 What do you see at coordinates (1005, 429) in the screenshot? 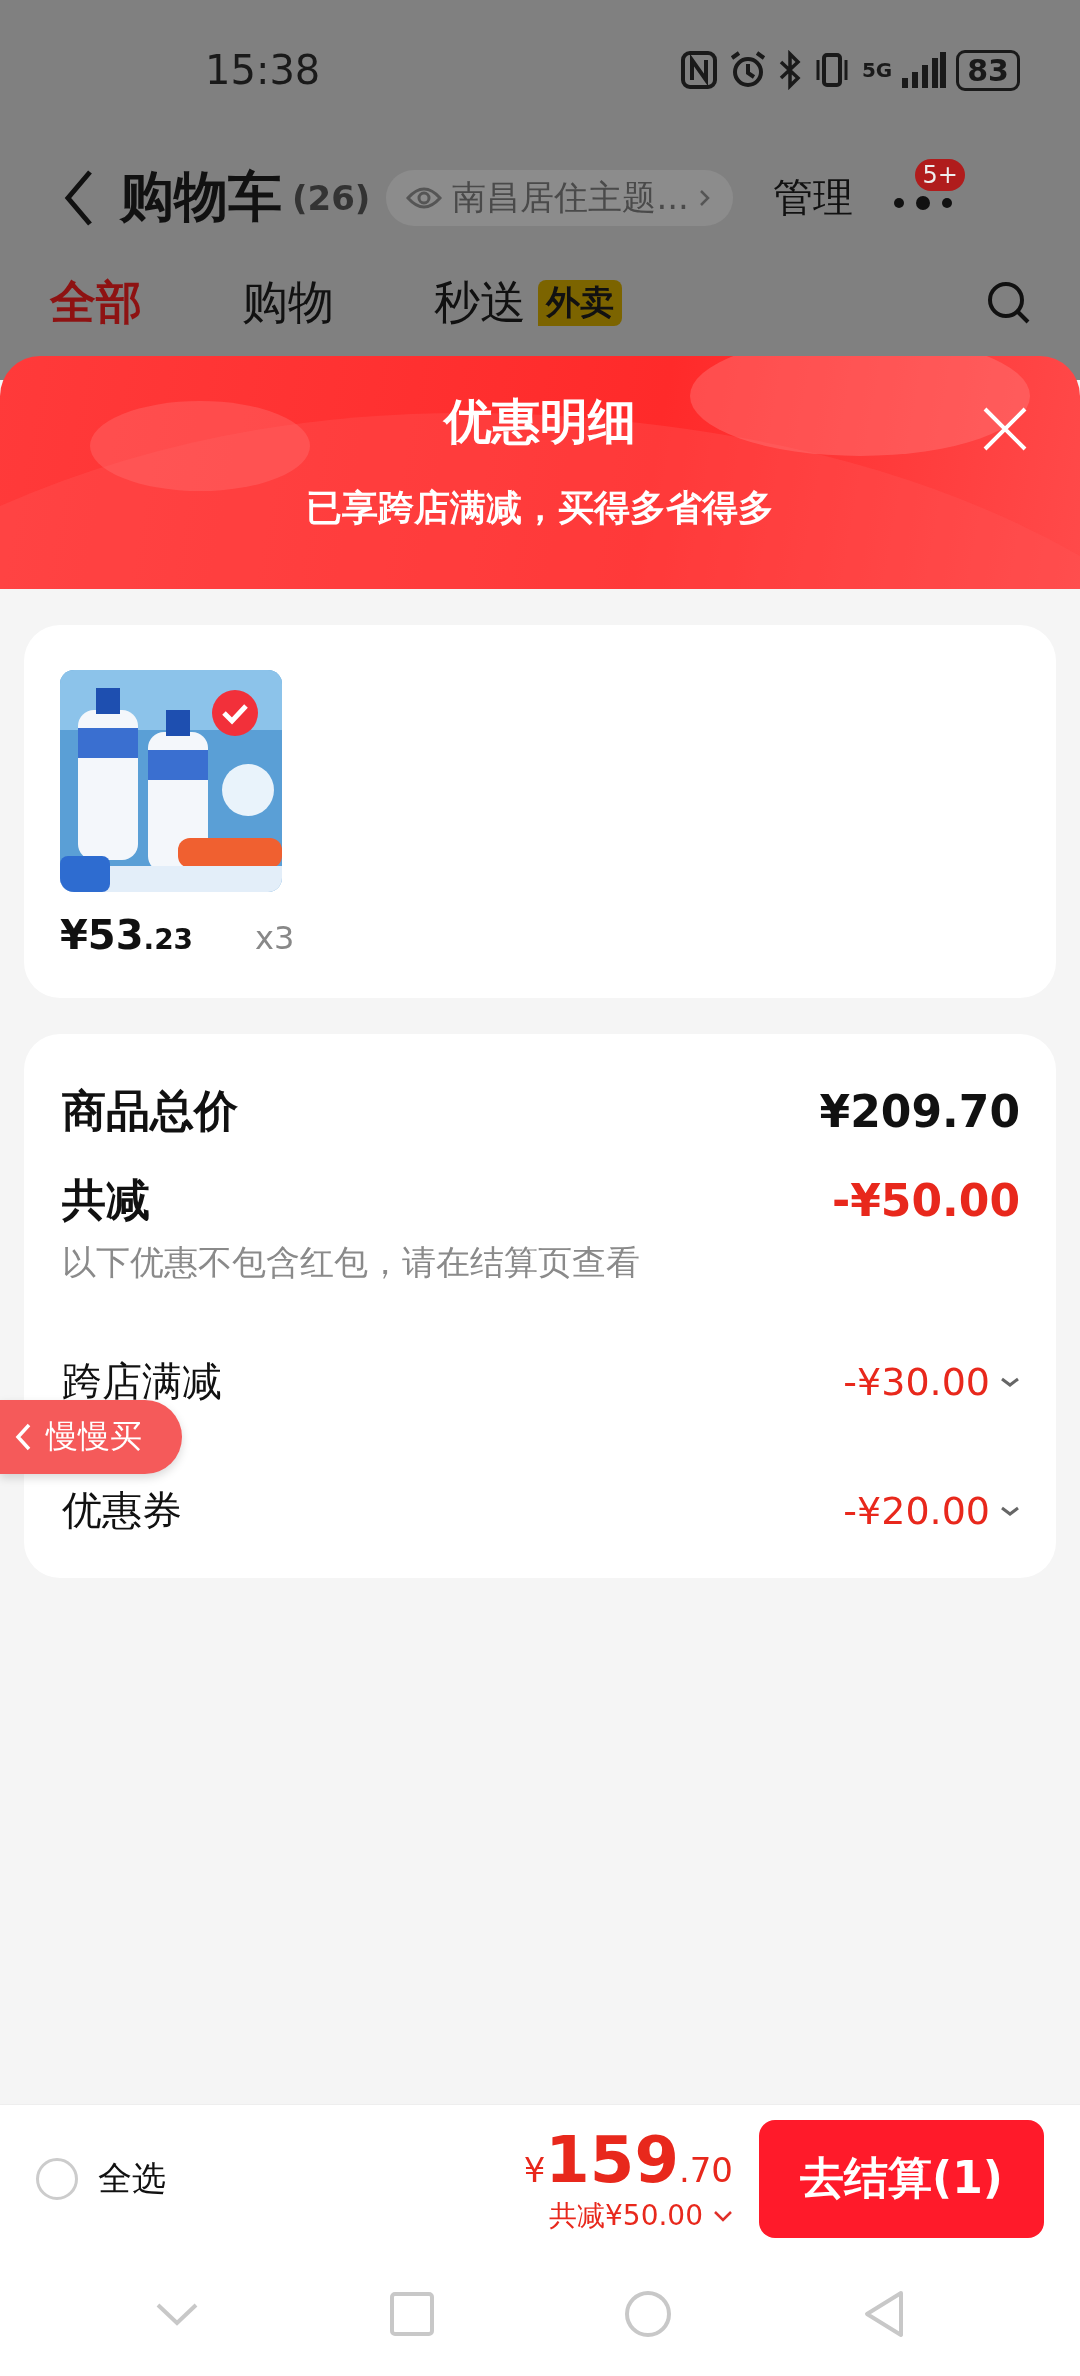
I see `close-icon` at bounding box center [1005, 429].